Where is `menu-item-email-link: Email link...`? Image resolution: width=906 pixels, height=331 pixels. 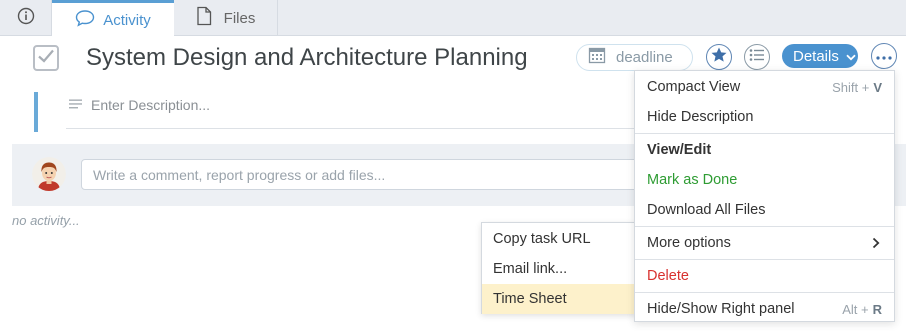
menu-item-email-link: Email link... is located at coordinates (559, 269).